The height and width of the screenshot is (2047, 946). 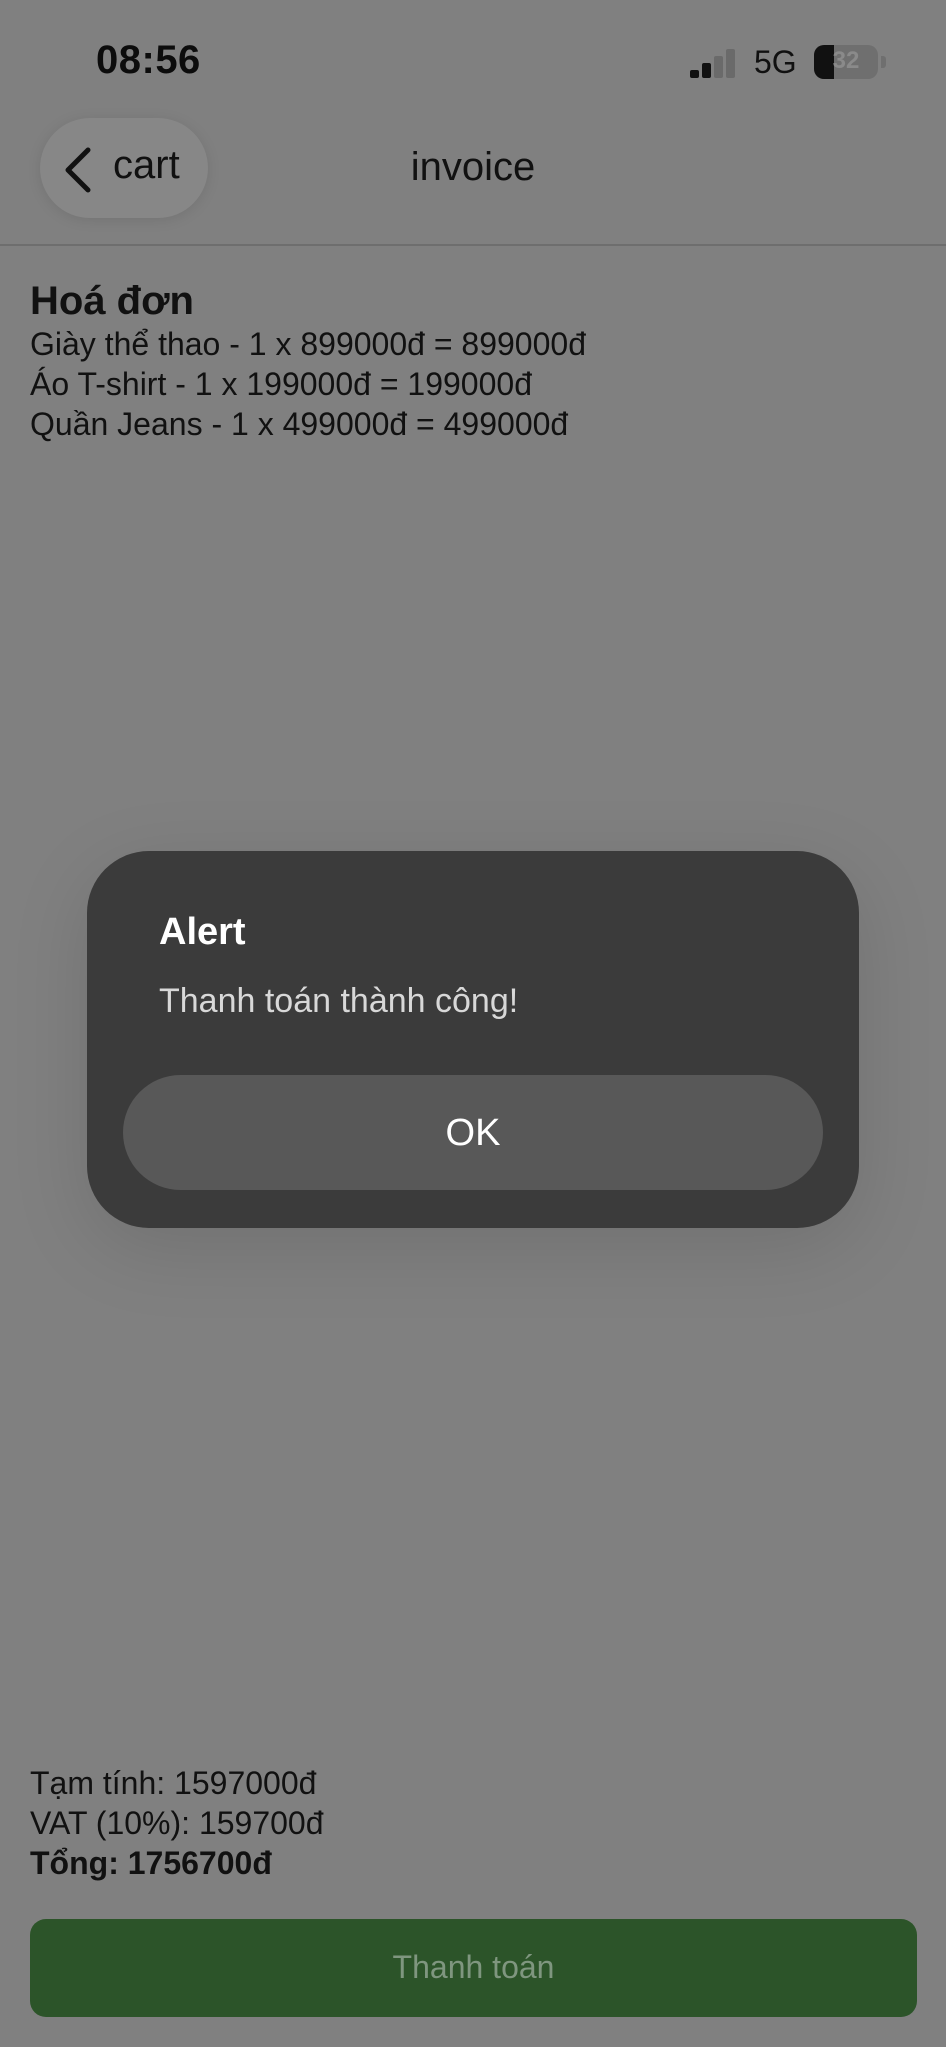 I want to click on total-text: Tổng: 1756700đ, so click(x=151, y=1863).